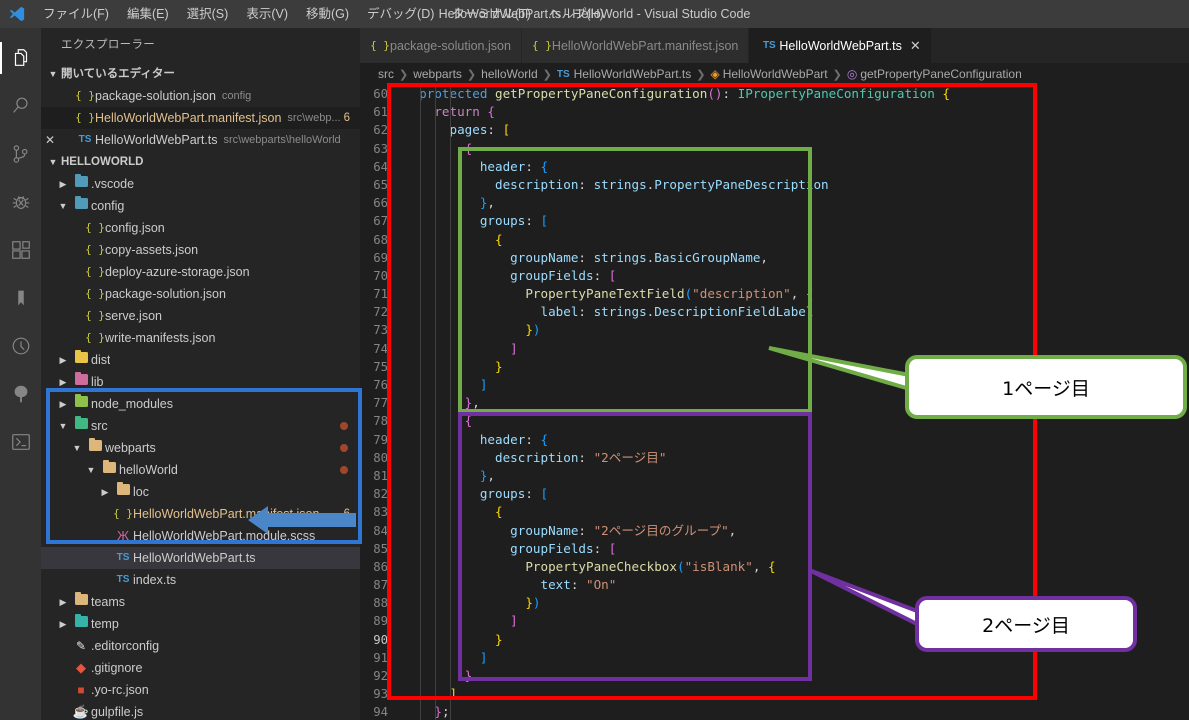 Image resolution: width=1189 pixels, height=720 pixels. Describe the element at coordinates (704, 711) in the screenshot. I see `code-line: 94 };` at that location.